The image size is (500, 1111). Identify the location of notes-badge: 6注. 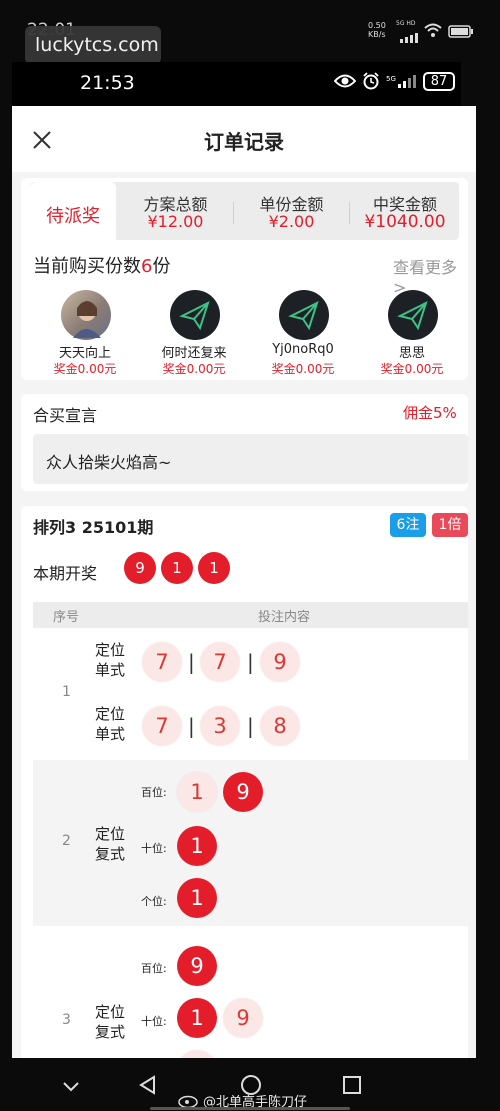
(408, 525).